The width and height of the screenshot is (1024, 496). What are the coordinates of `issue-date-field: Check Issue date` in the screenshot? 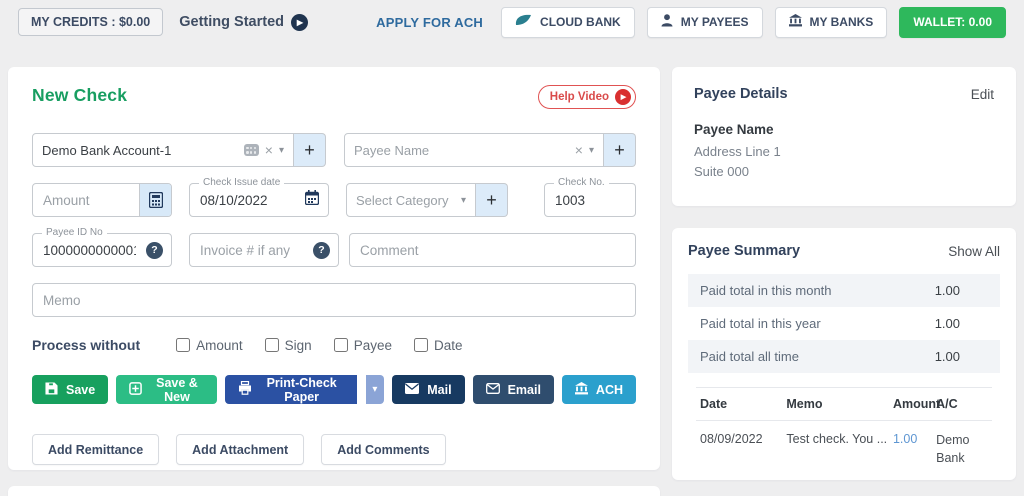 It's located at (259, 197).